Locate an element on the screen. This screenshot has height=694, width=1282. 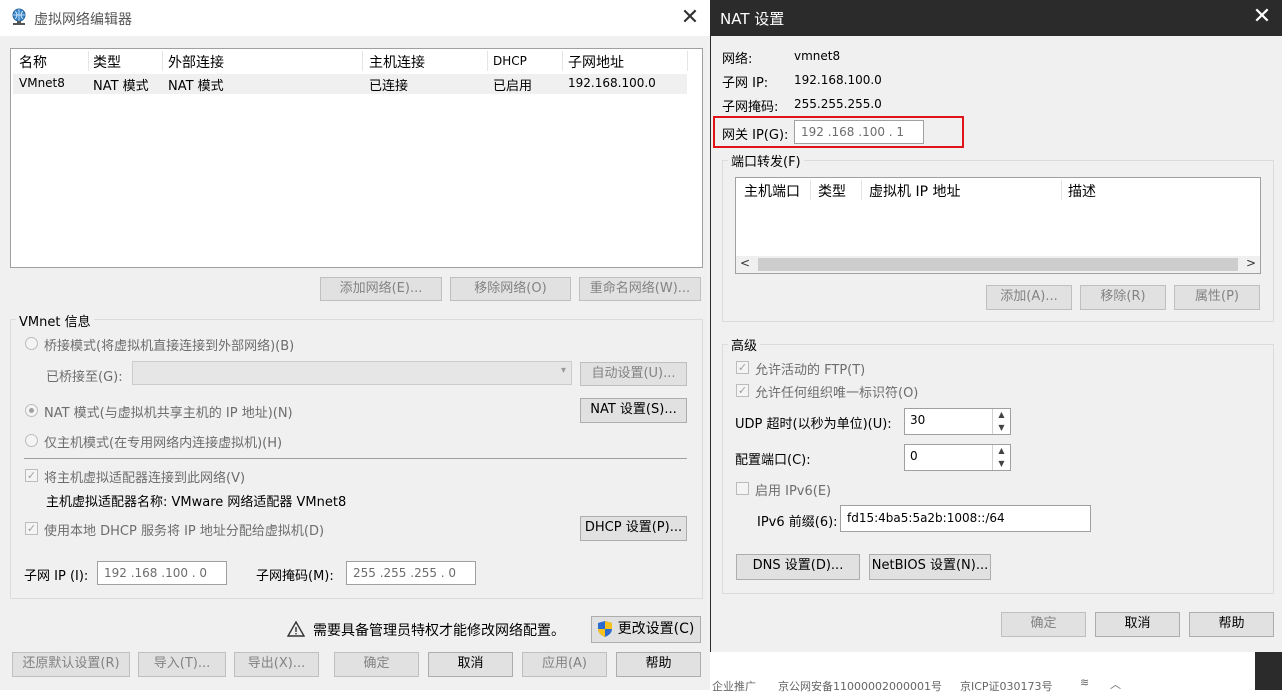
col-header-external: 外部连接 is located at coordinates (196, 62).